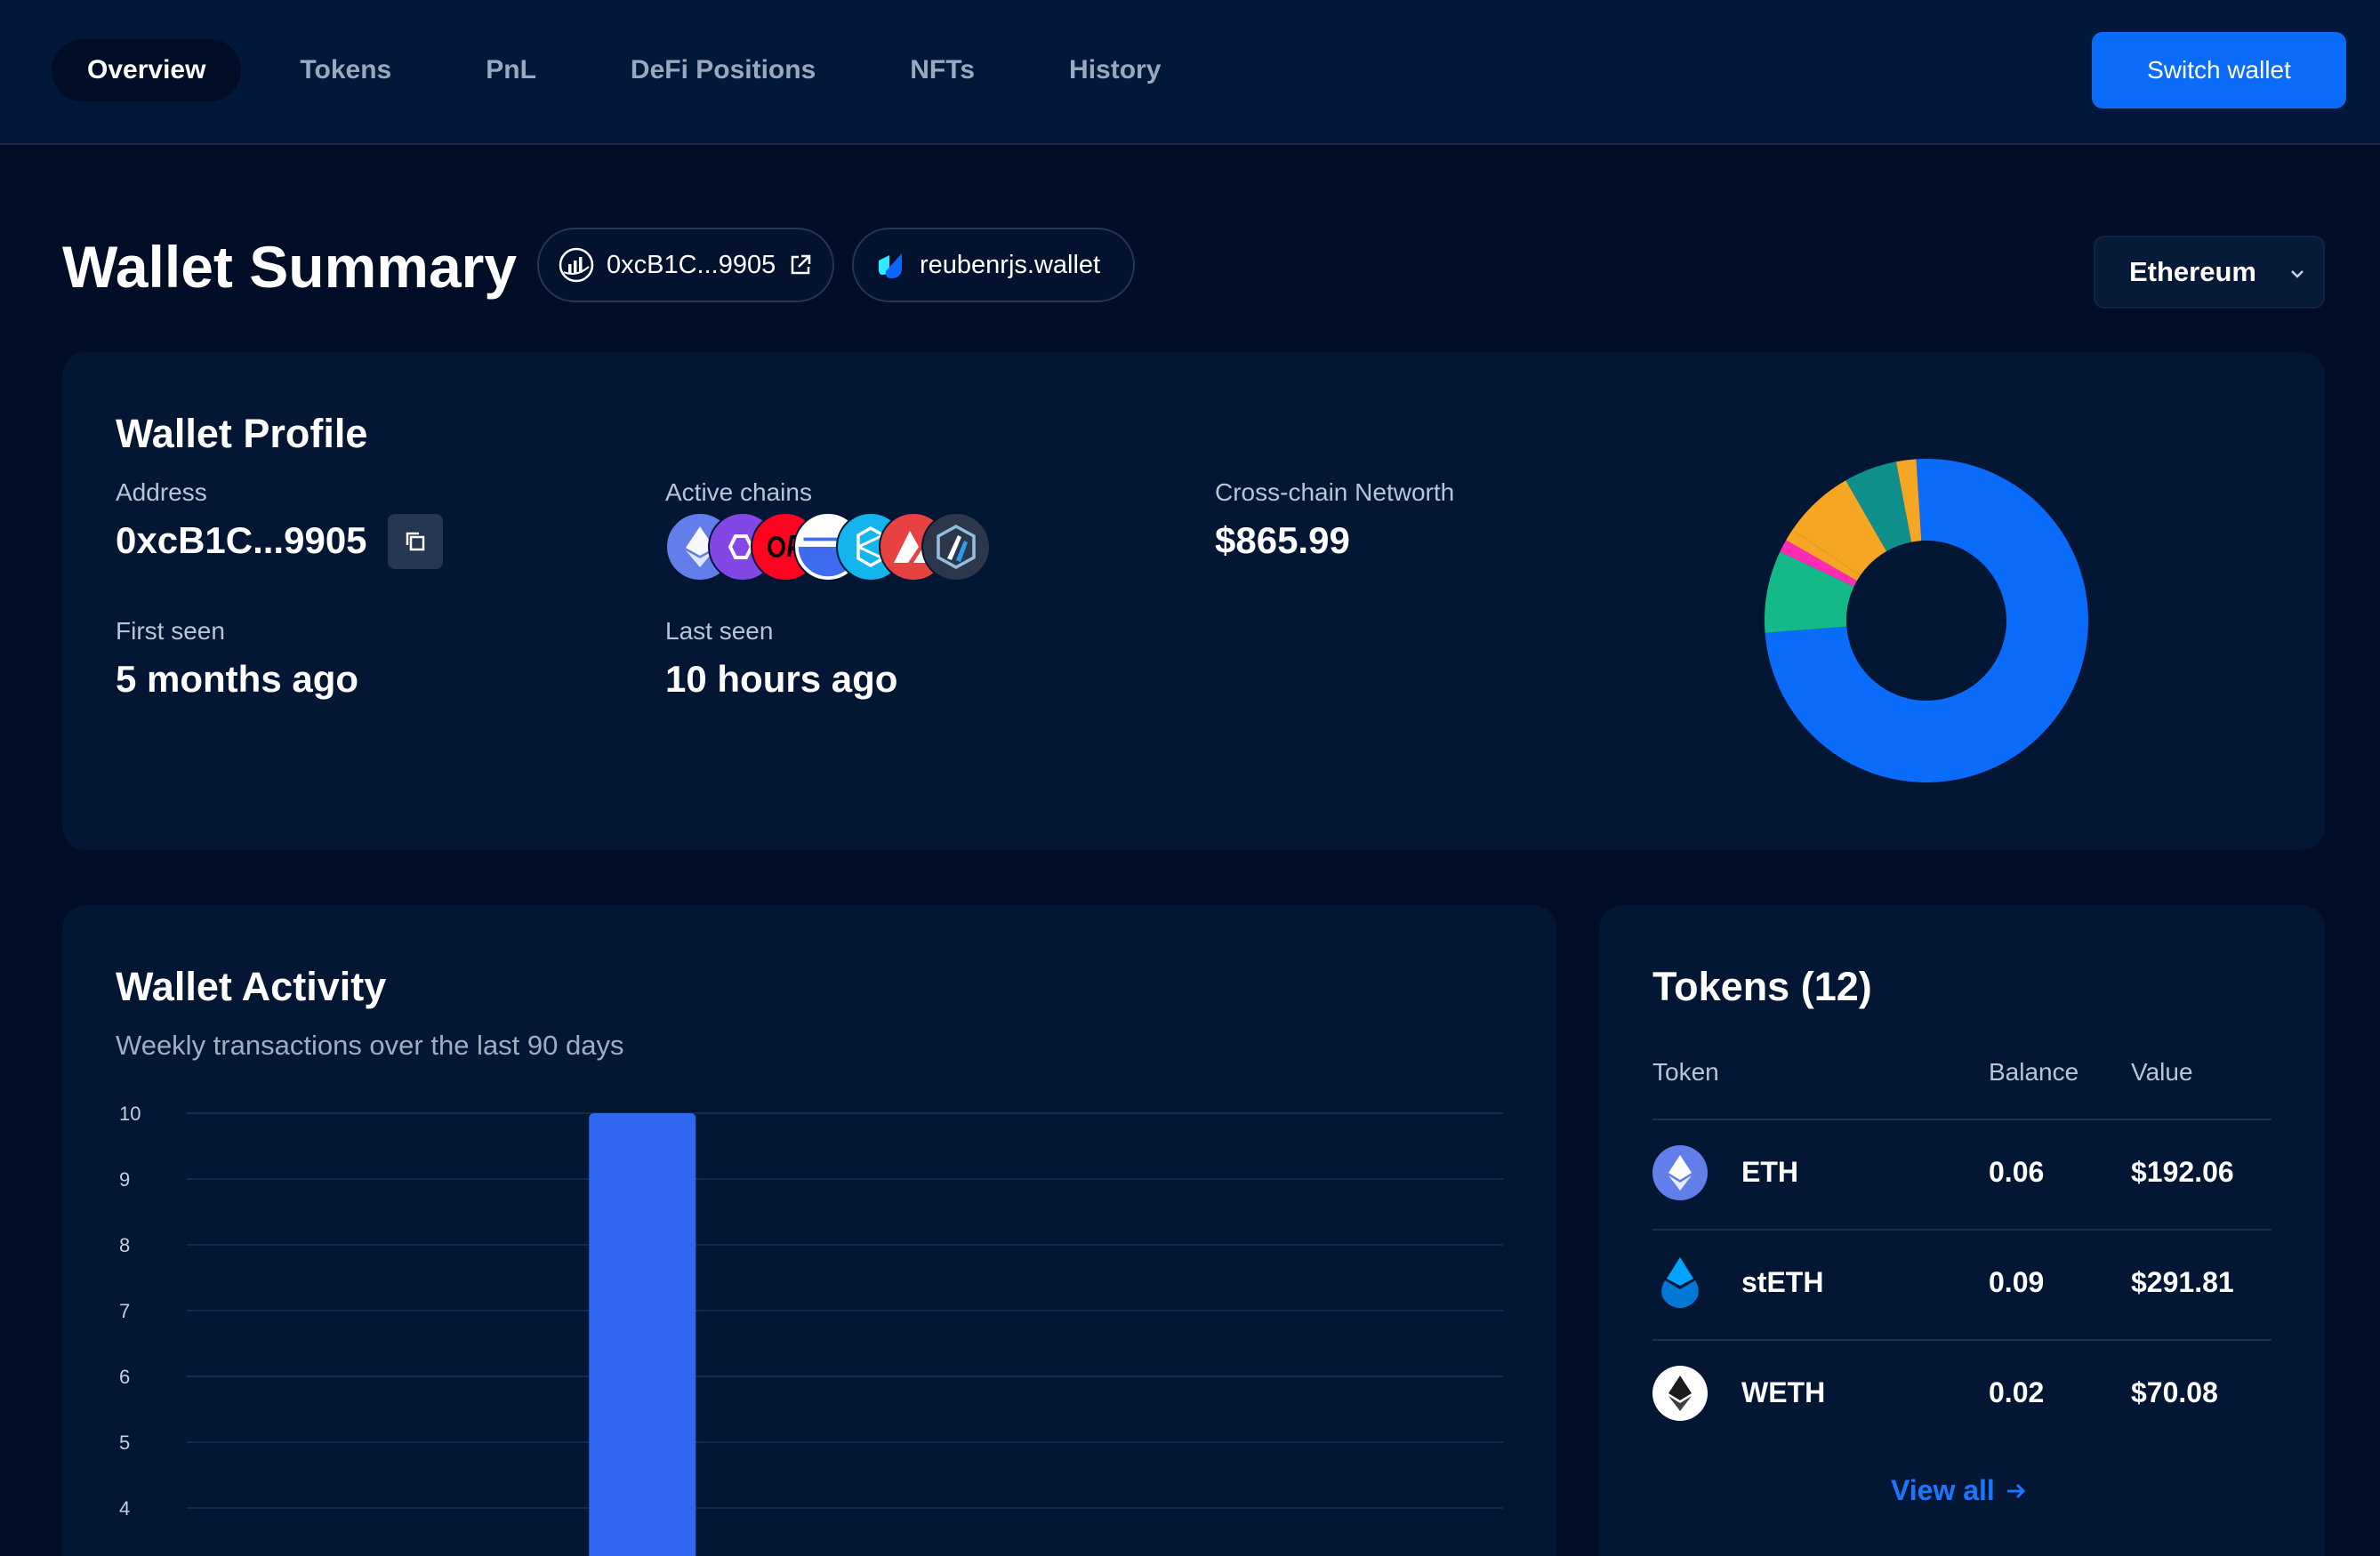 The image size is (2380, 1556). What do you see at coordinates (130, 1114) in the screenshot?
I see `y-tick-label: 10` at bounding box center [130, 1114].